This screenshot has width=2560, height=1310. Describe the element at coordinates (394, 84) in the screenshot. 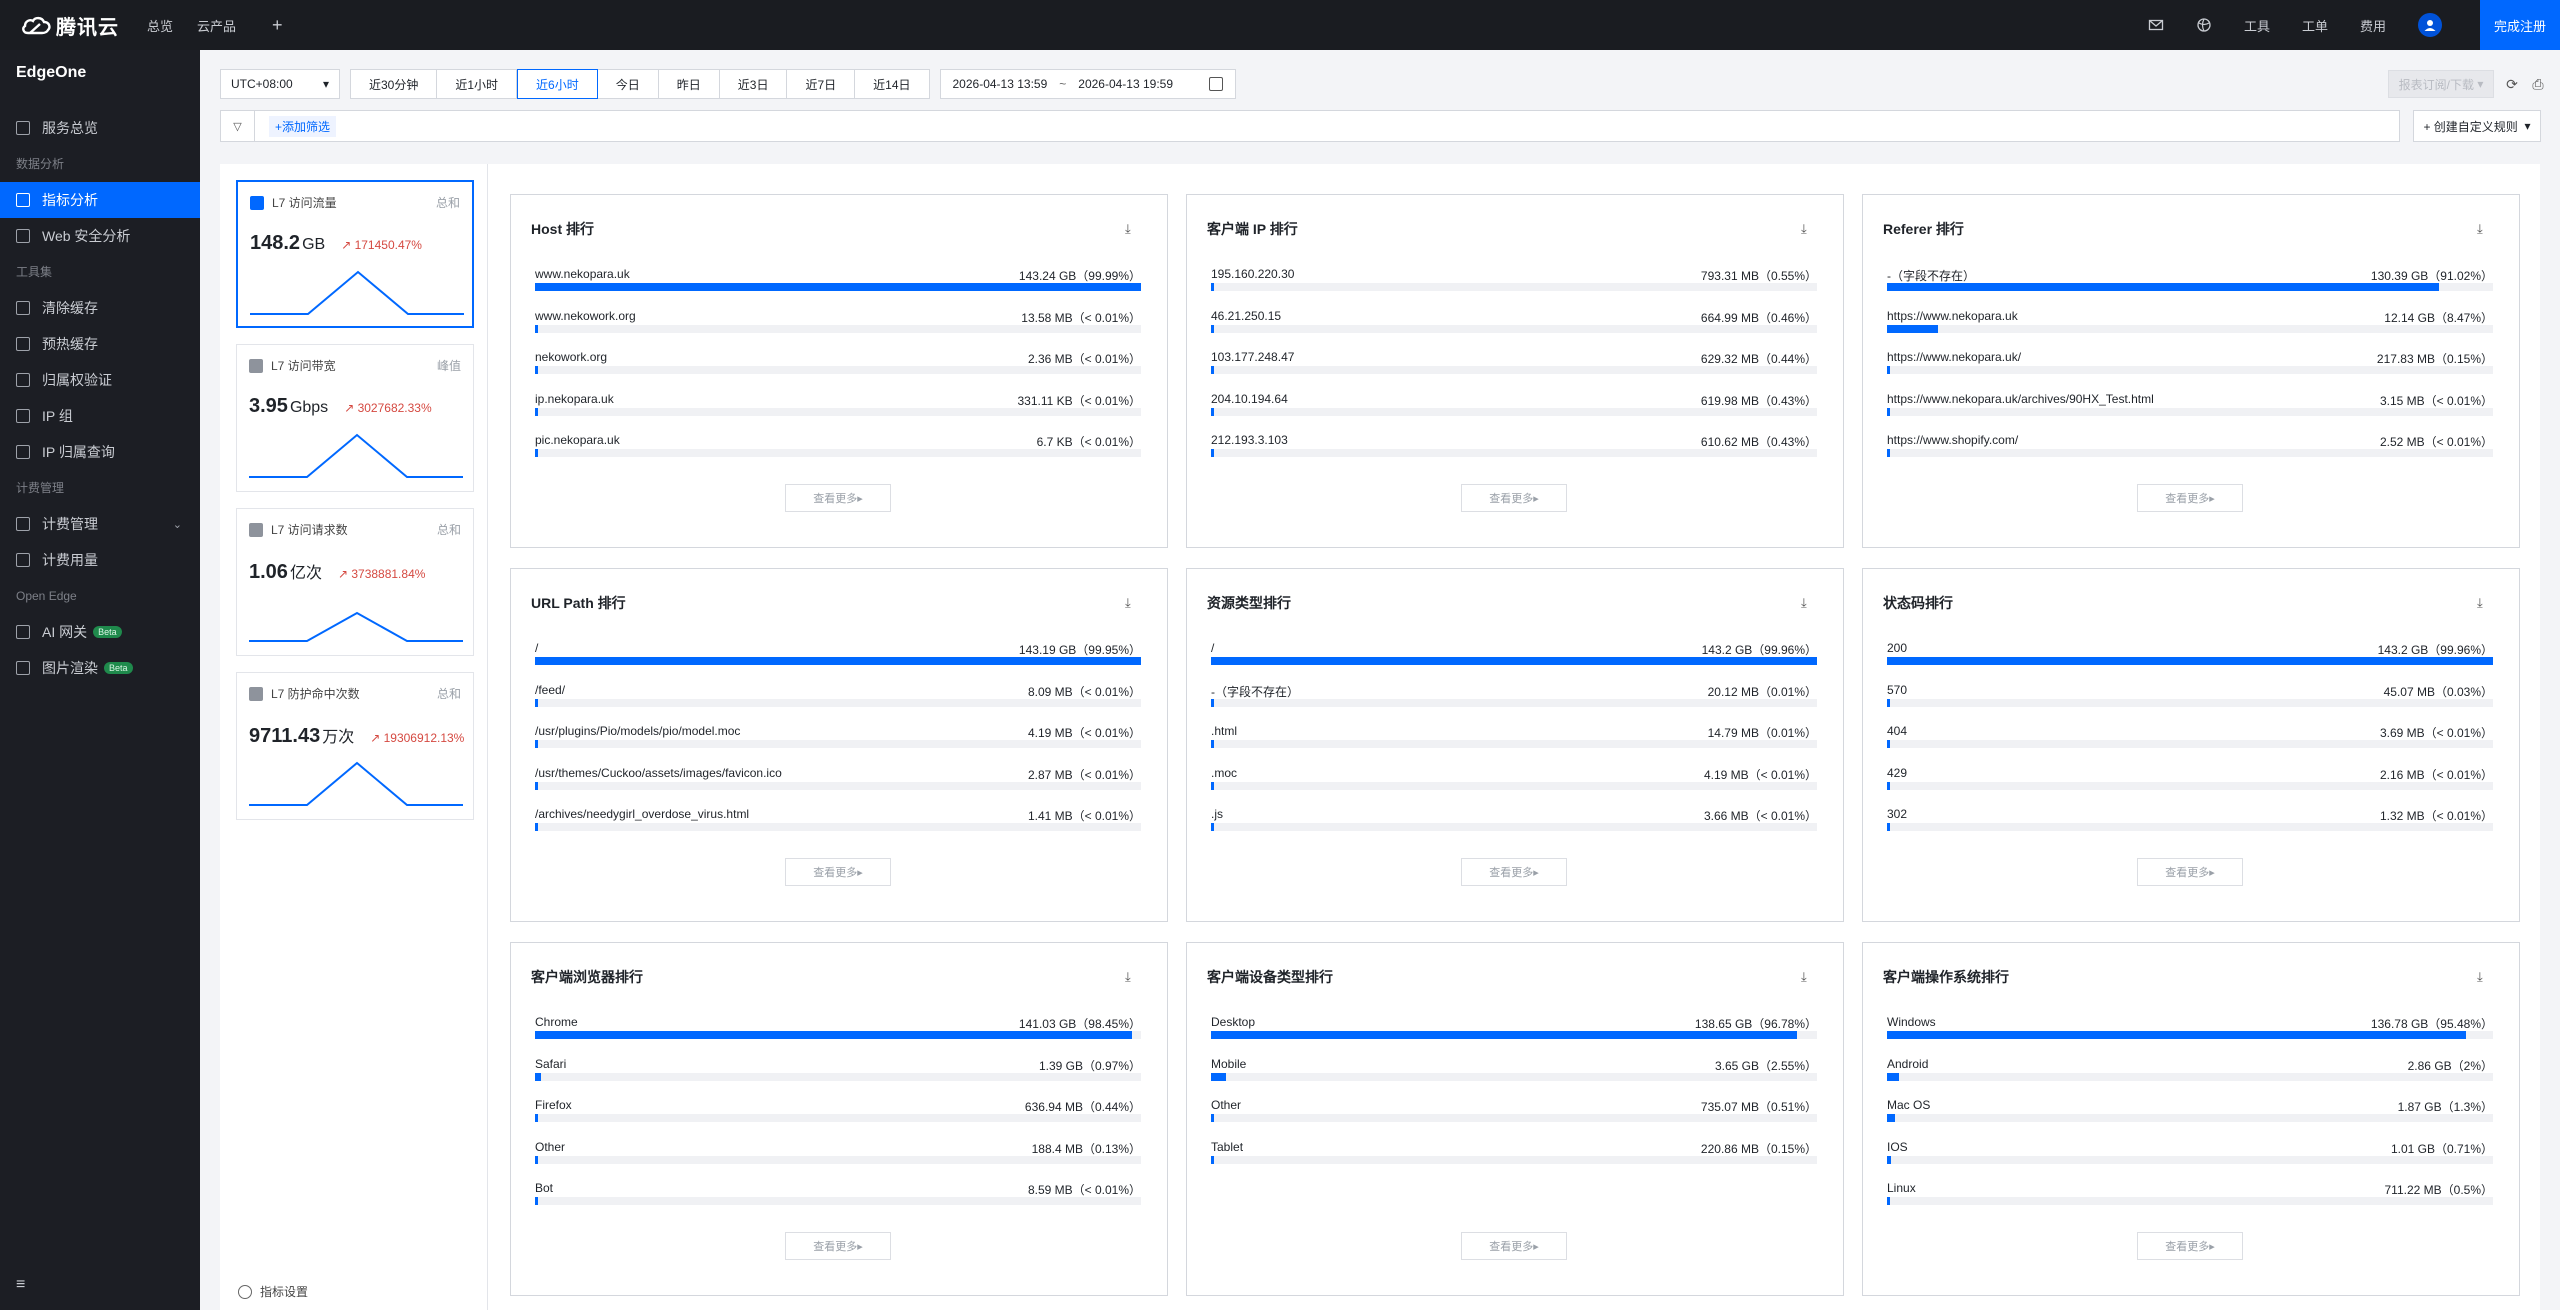

I see `time-range-tab: 近30分钟` at that location.